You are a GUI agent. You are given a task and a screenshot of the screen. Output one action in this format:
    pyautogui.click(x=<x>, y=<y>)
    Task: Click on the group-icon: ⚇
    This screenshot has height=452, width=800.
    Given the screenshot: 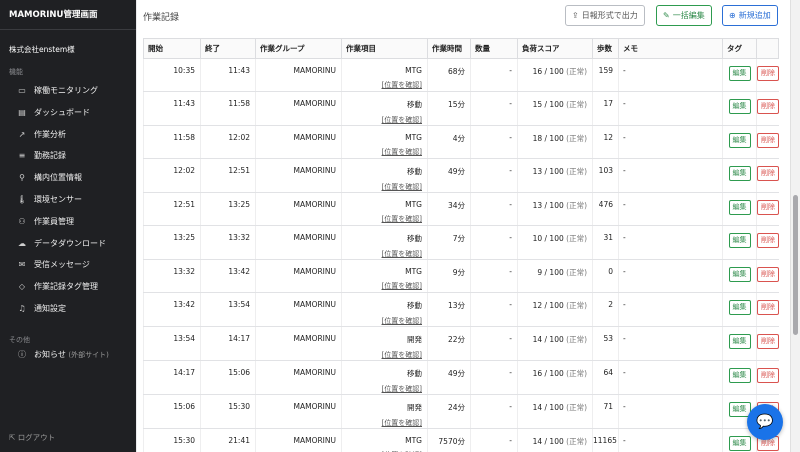 What is the action you would take?
    pyautogui.click(x=22, y=221)
    